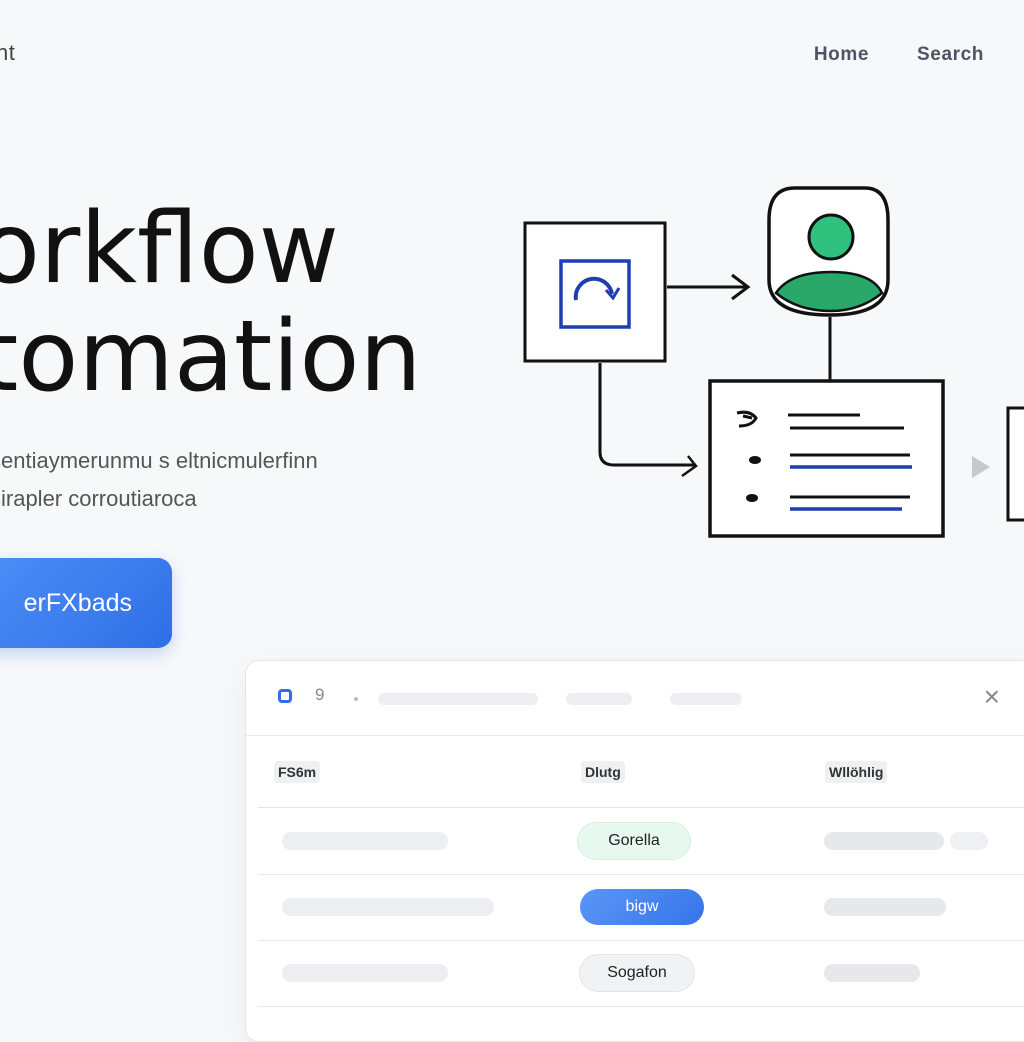  I want to click on app-icon, so click(285, 696).